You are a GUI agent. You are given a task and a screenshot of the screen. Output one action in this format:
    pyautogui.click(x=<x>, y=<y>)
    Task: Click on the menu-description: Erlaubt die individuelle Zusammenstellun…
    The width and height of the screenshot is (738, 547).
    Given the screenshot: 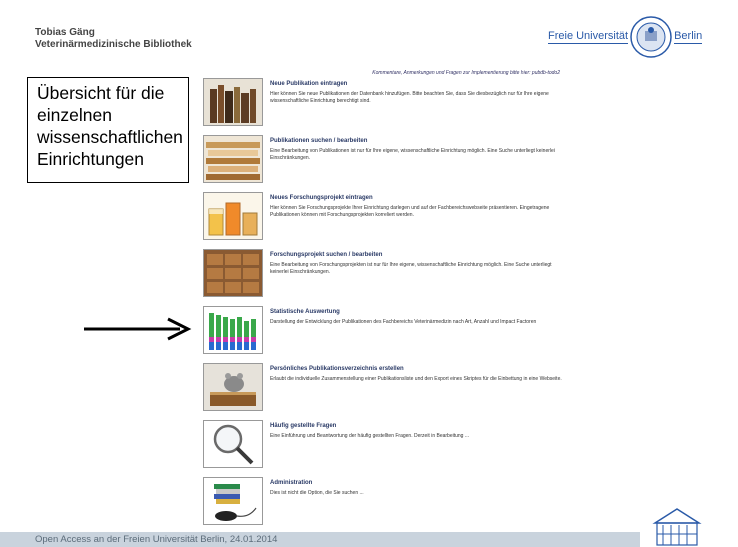 What is the action you would take?
    pyautogui.click(x=416, y=379)
    